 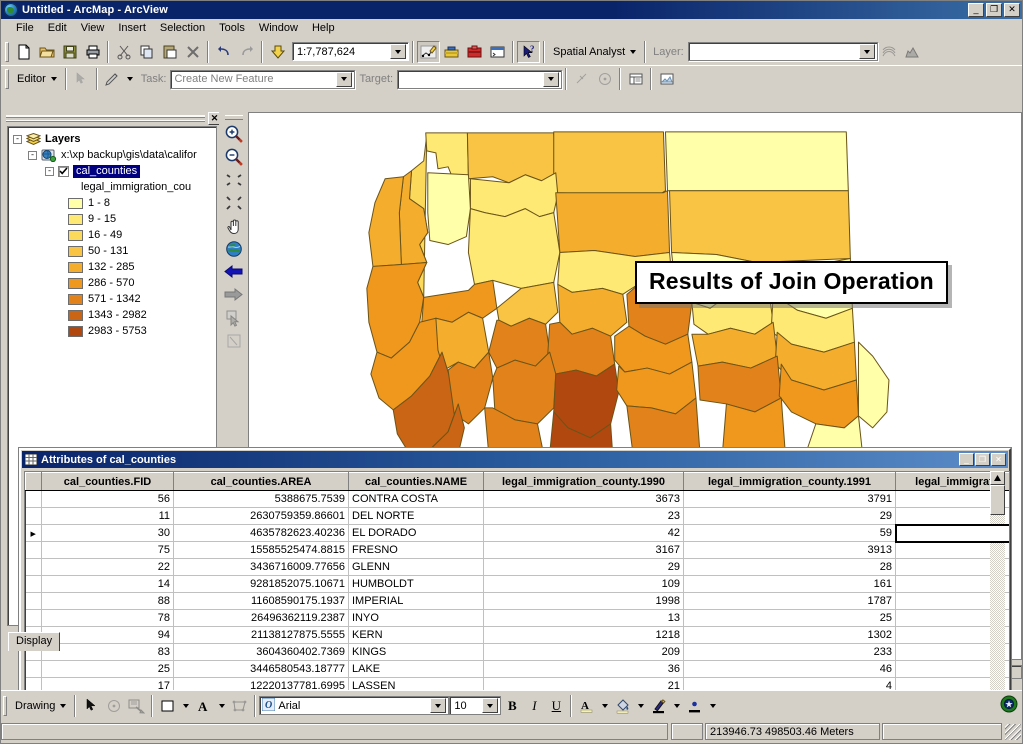 What do you see at coordinates (475, 705) in the screenshot?
I see `font-size-combo: 10` at bounding box center [475, 705].